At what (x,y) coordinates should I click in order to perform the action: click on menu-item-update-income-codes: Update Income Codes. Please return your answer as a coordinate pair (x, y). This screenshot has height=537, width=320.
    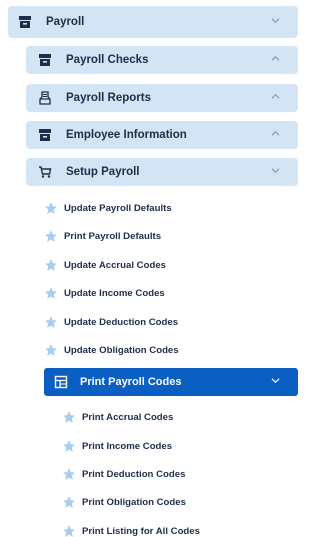
    Looking at the image, I should click on (104, 293).